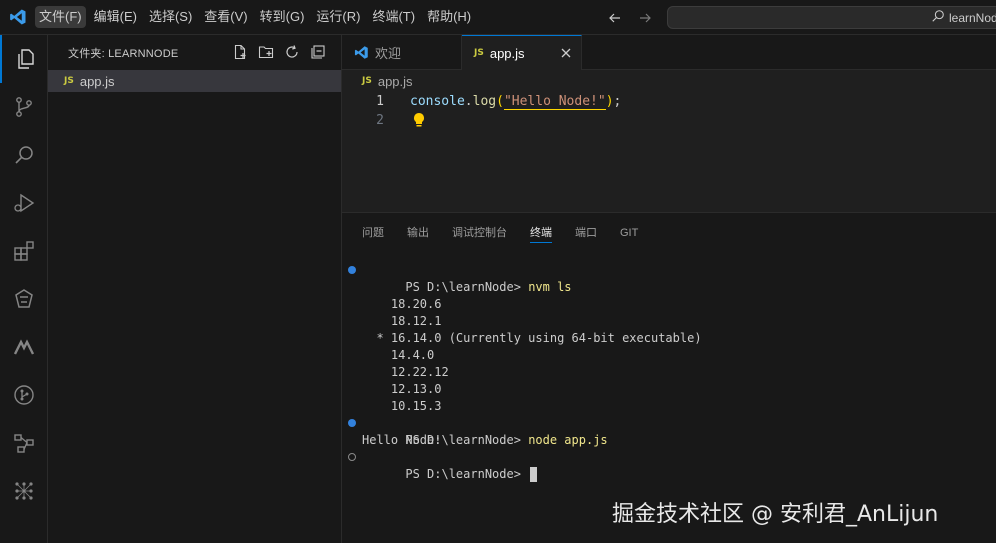 The image size is (996, 543). I want to click on menu-run: 运行(R), so click(338, 17).